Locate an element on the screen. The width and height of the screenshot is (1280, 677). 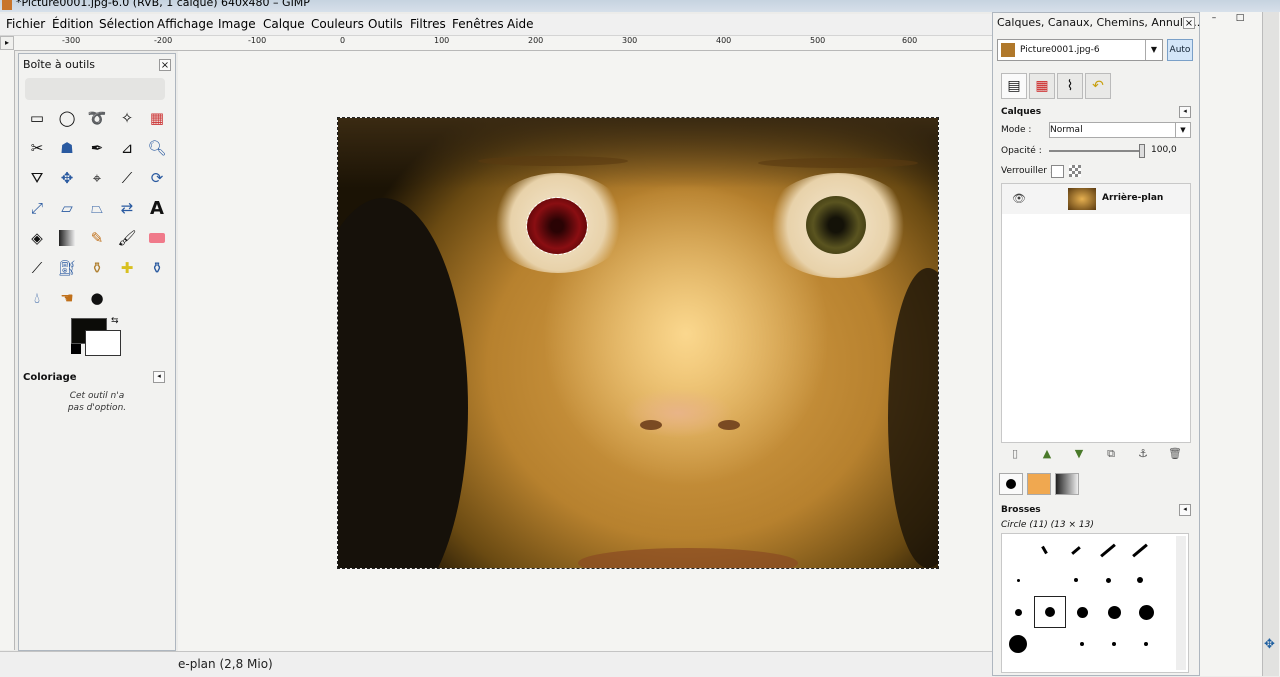
pencil-tool: ✎ is located at coordinates (97, 238).